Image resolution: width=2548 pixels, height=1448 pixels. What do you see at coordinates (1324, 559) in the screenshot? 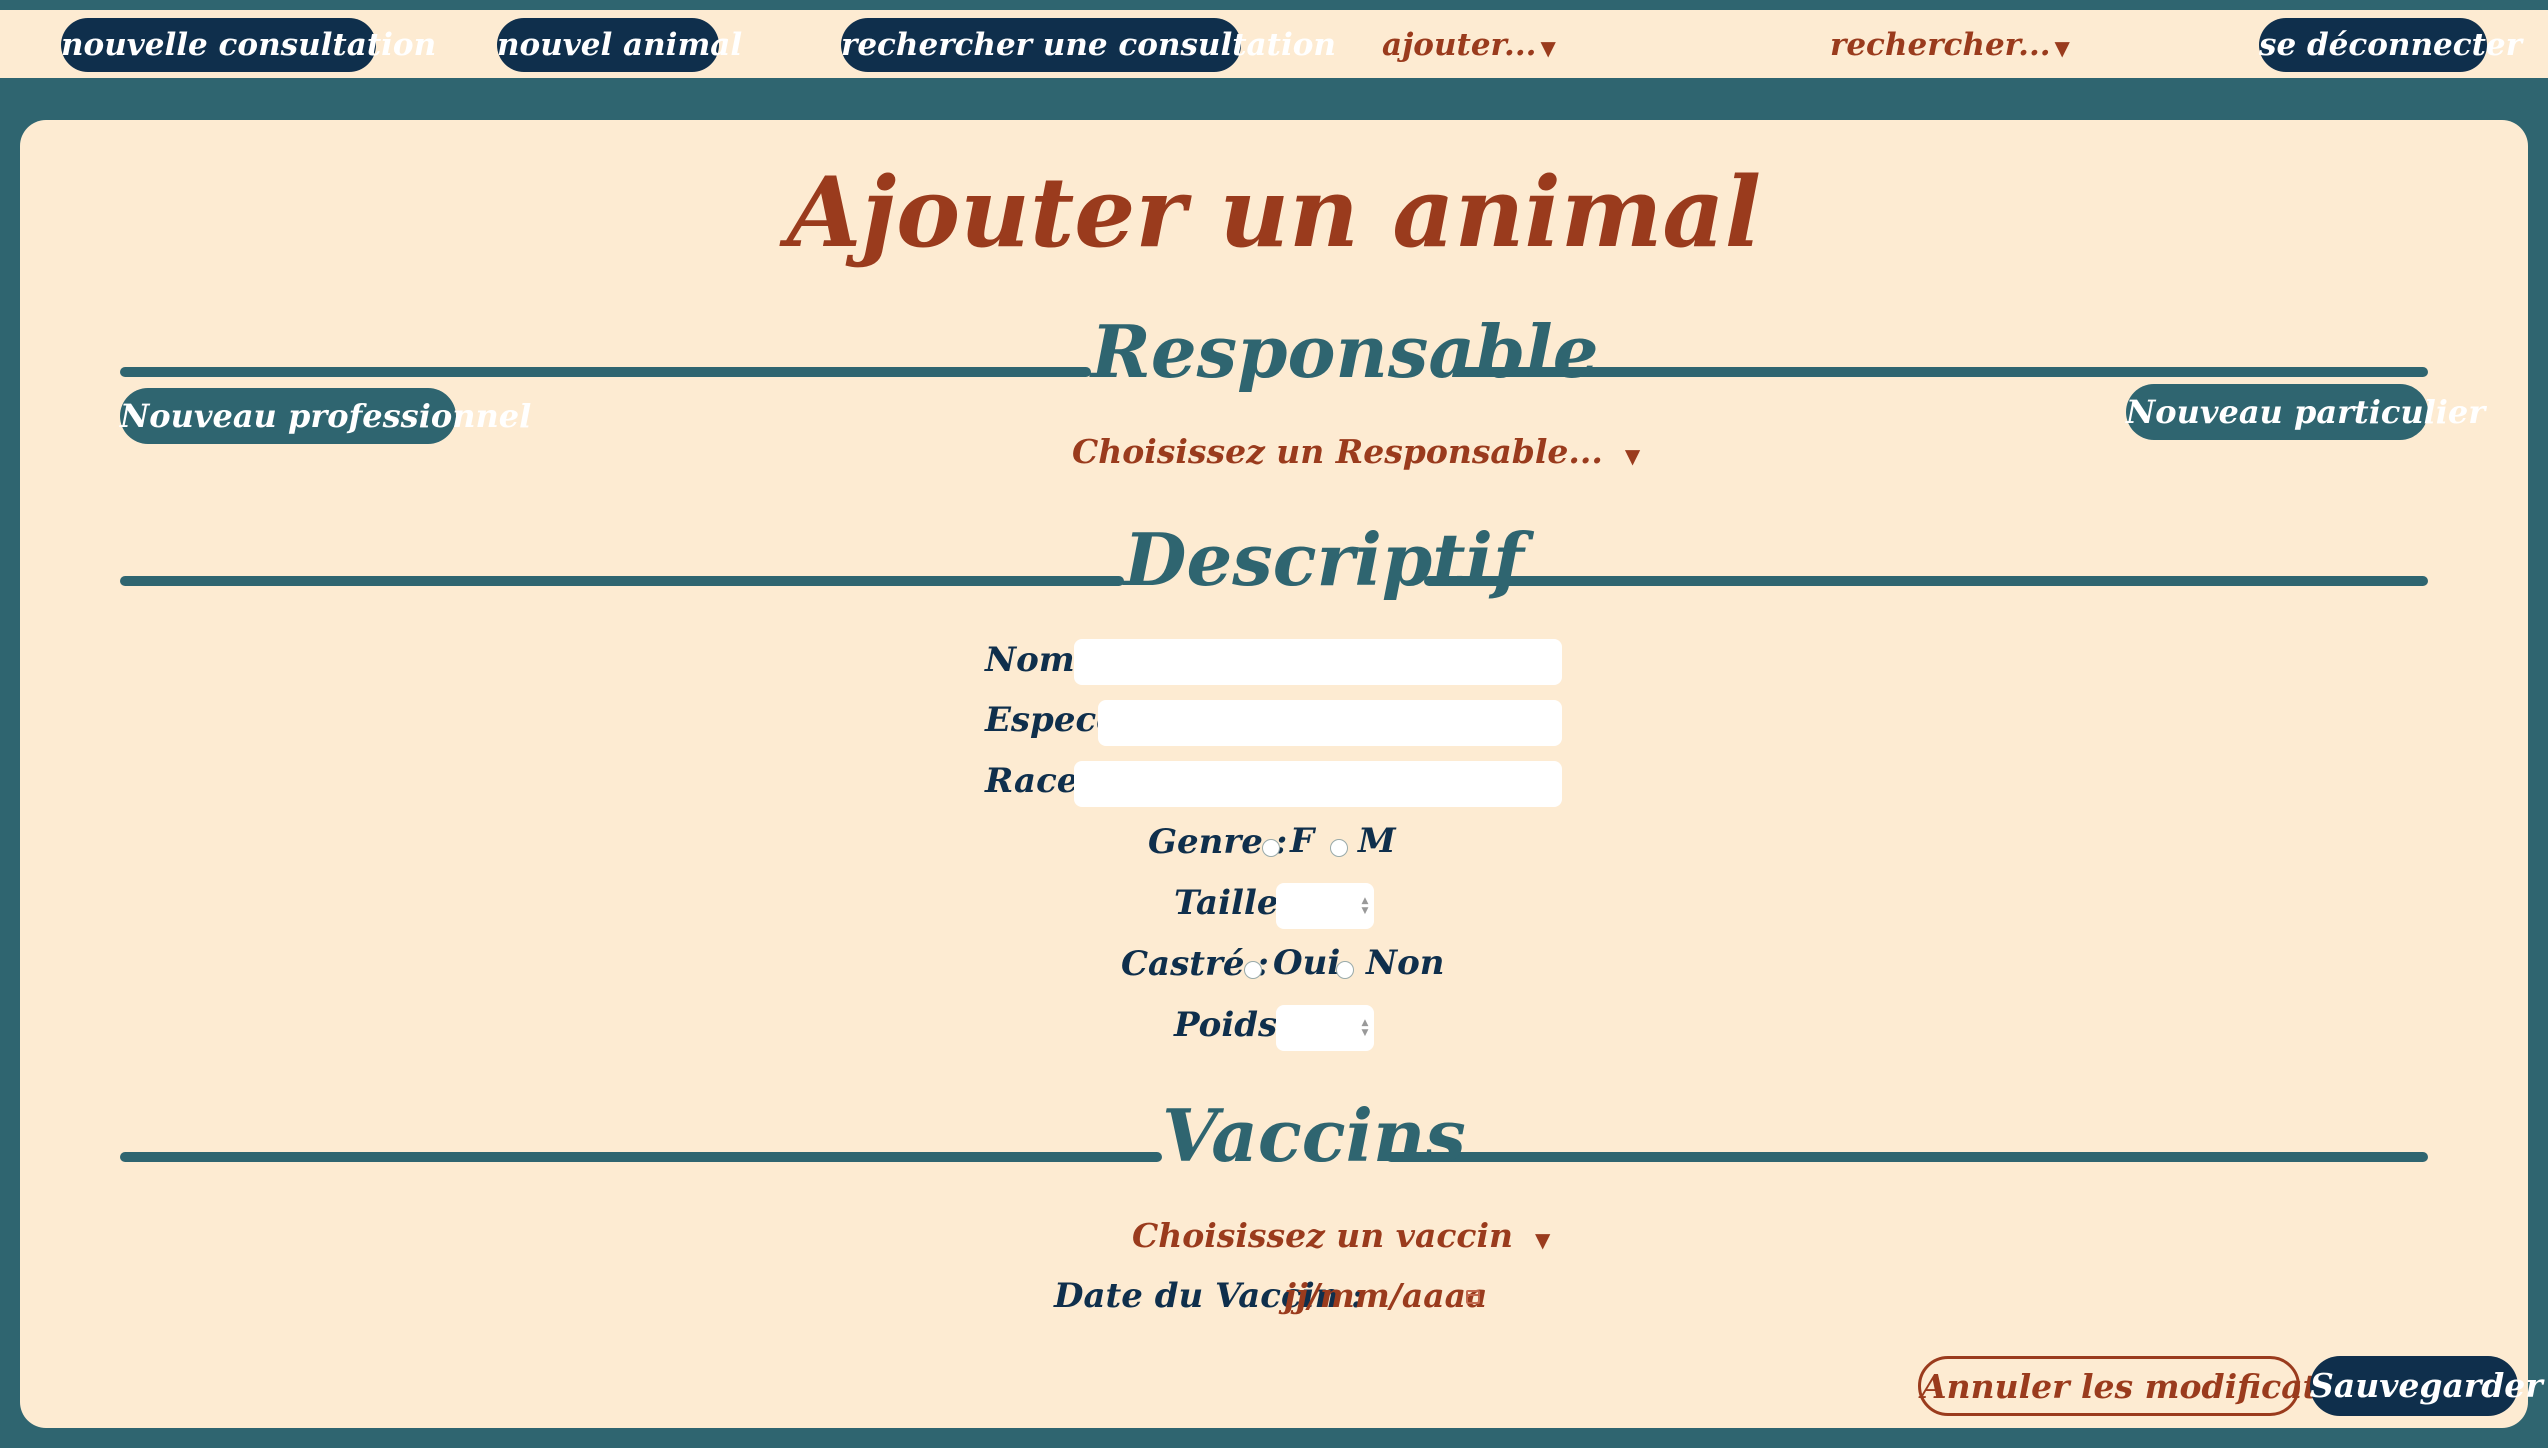
I see `section-title-descriptif: Descriptif` at bounding box center [1324, 559].